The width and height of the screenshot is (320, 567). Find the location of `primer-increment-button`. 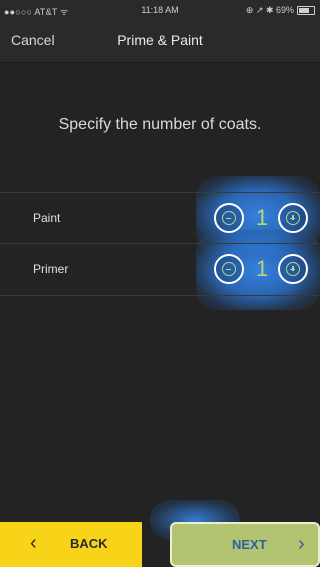

primer-increment-button is located at coordinates (293, 269).